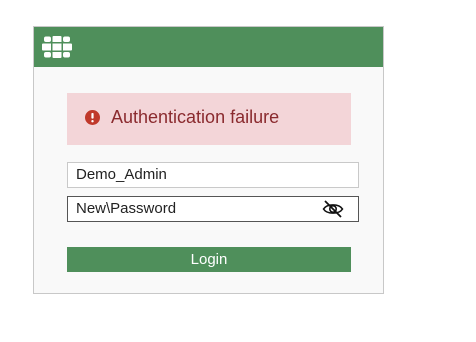  What do you see at coordinates (57, 47) in the screenshot?
I see `fortinet-logo-icon` at bounding box center [57, 47].